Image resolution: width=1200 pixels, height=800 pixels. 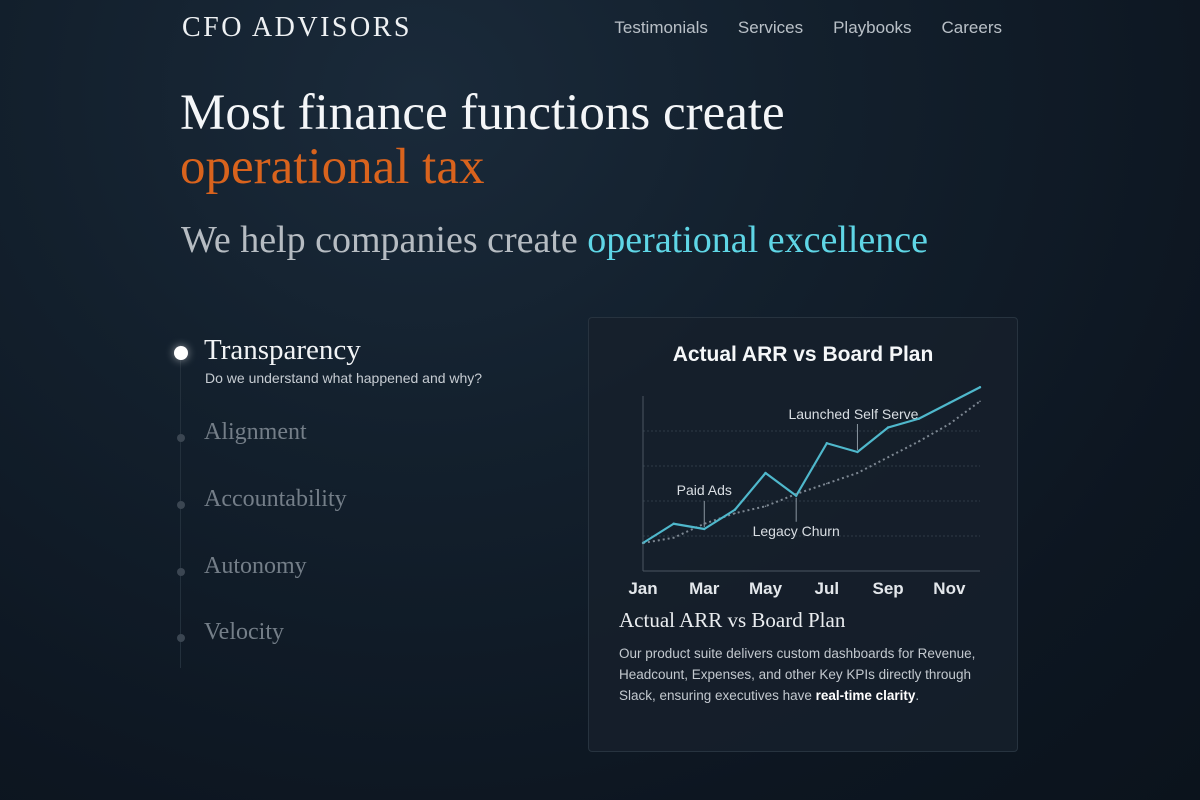 What do you see at coordinates (344, 378) in the screenshot?
I see `step-subtitle: Do we understand what happened and why?` at bounding box center [344, 378].